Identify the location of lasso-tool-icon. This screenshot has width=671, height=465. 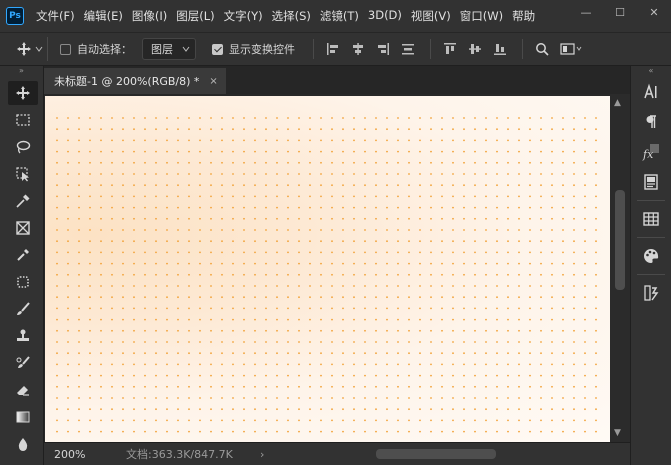
(23, 147).